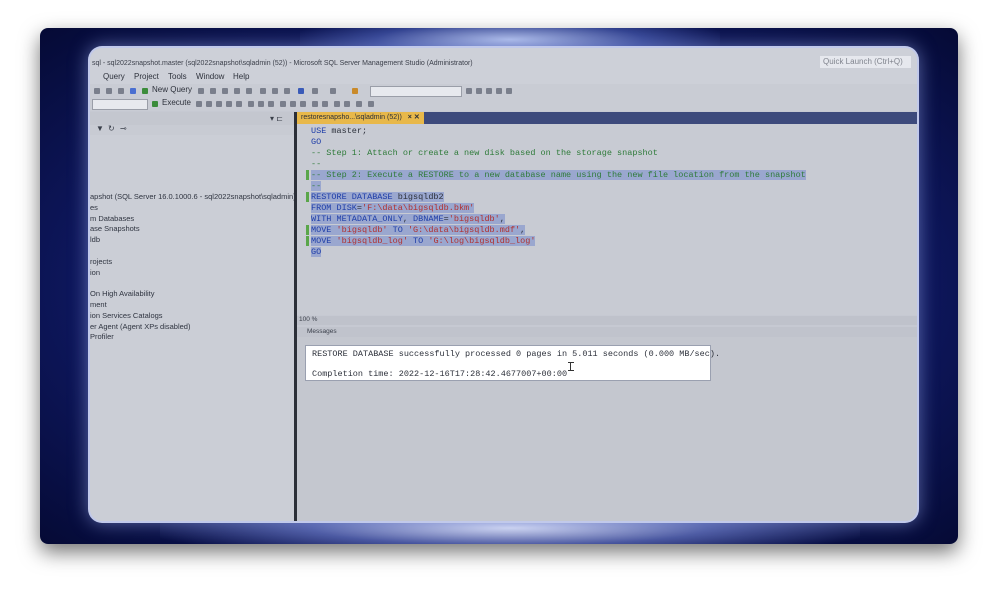 The image size is (999, 597). Describe the element at coordinates (176, 102) in the screenshot. I see `execute-button: Execute` at that location.